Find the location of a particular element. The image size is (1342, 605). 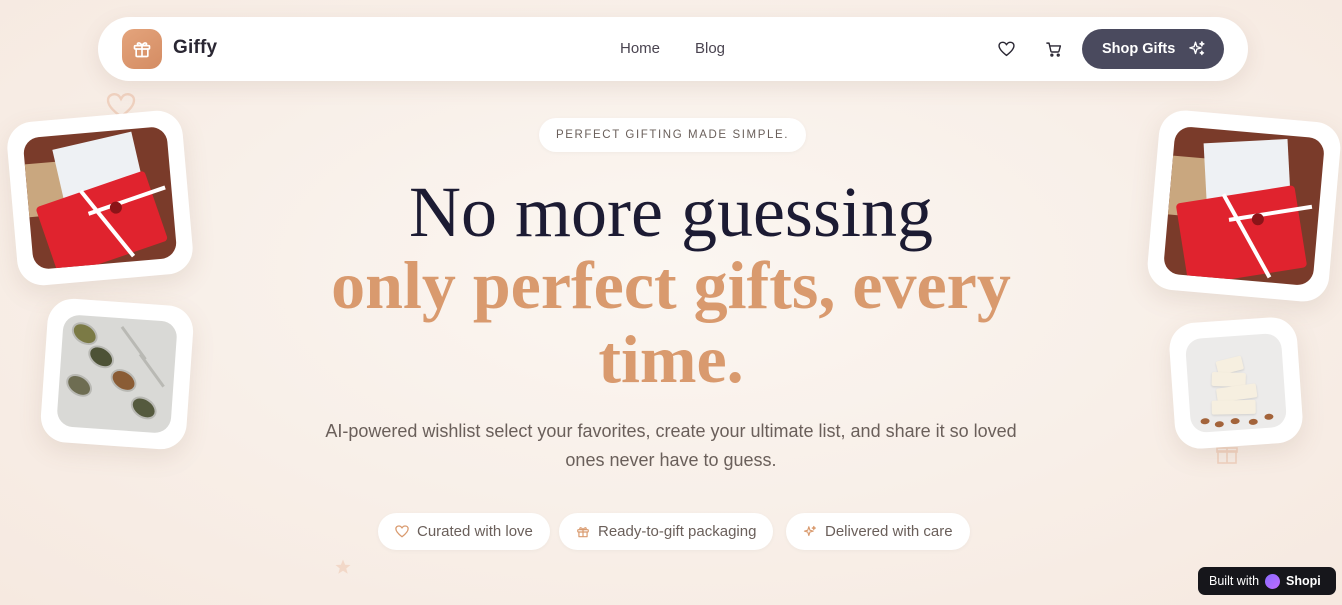

tea-spoons-image is located at coordinates (117, 374).